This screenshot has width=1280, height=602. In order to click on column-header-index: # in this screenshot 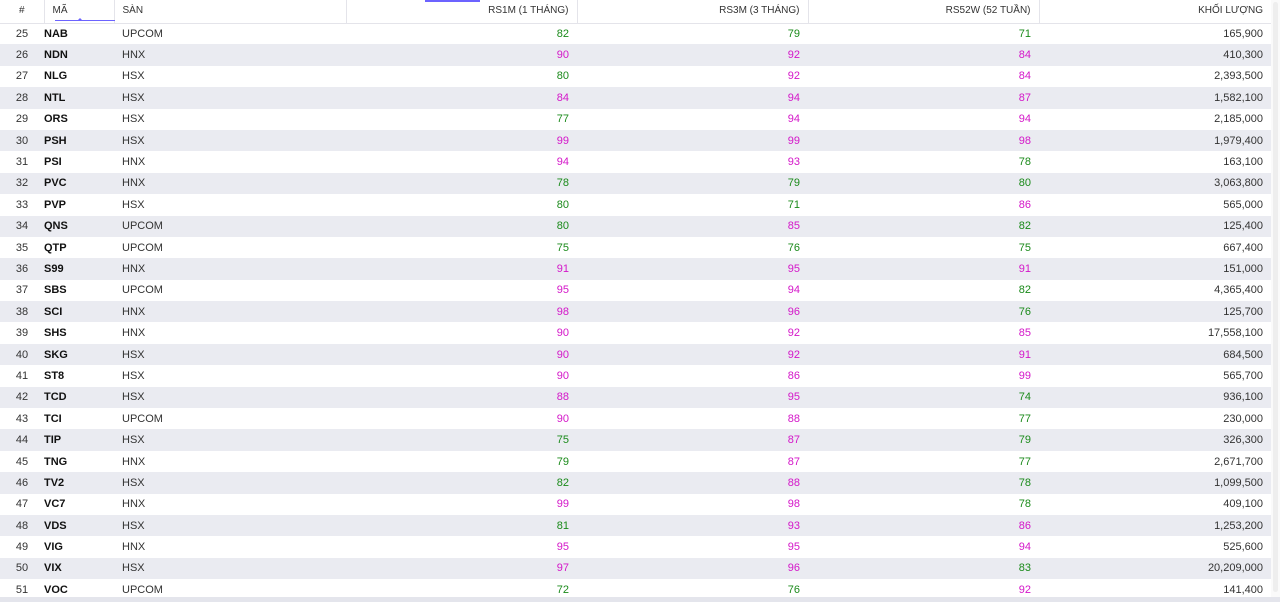, I will do `click(22, 12)`.